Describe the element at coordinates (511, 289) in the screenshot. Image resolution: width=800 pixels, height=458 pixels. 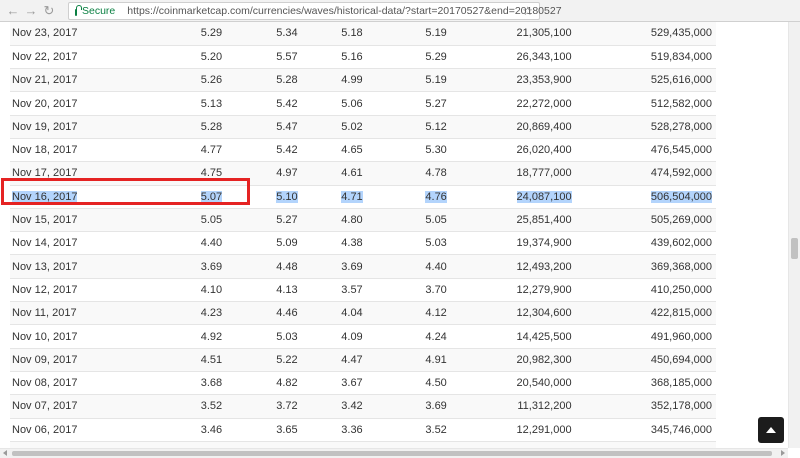
I see `volume-cell: 12,279,900` at that location.